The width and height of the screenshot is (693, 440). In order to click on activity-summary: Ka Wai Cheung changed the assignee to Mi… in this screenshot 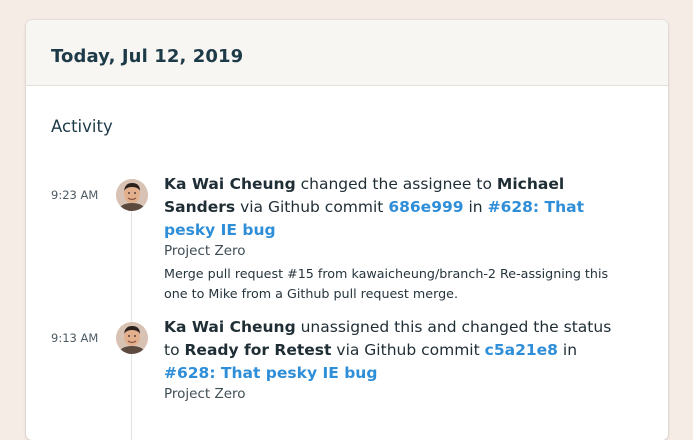, I will do `click(396, 207)`.